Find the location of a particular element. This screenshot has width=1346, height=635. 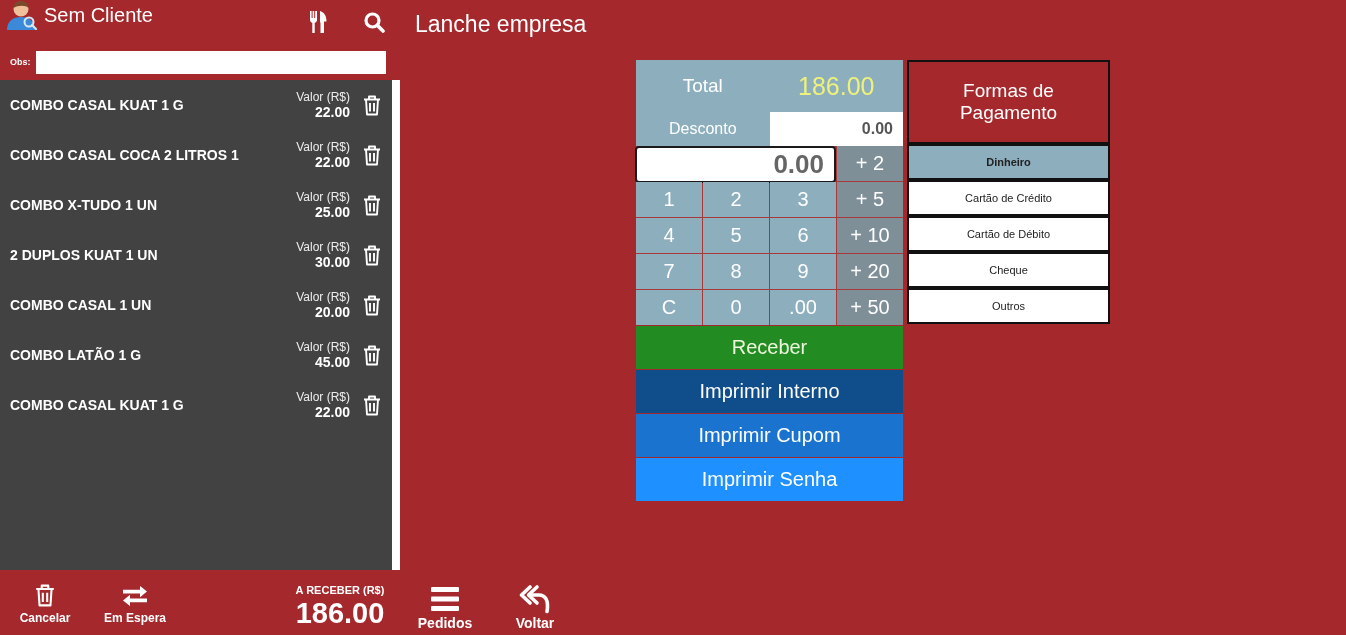

orders-button: Pedidos is located at coordinates (445, 601).